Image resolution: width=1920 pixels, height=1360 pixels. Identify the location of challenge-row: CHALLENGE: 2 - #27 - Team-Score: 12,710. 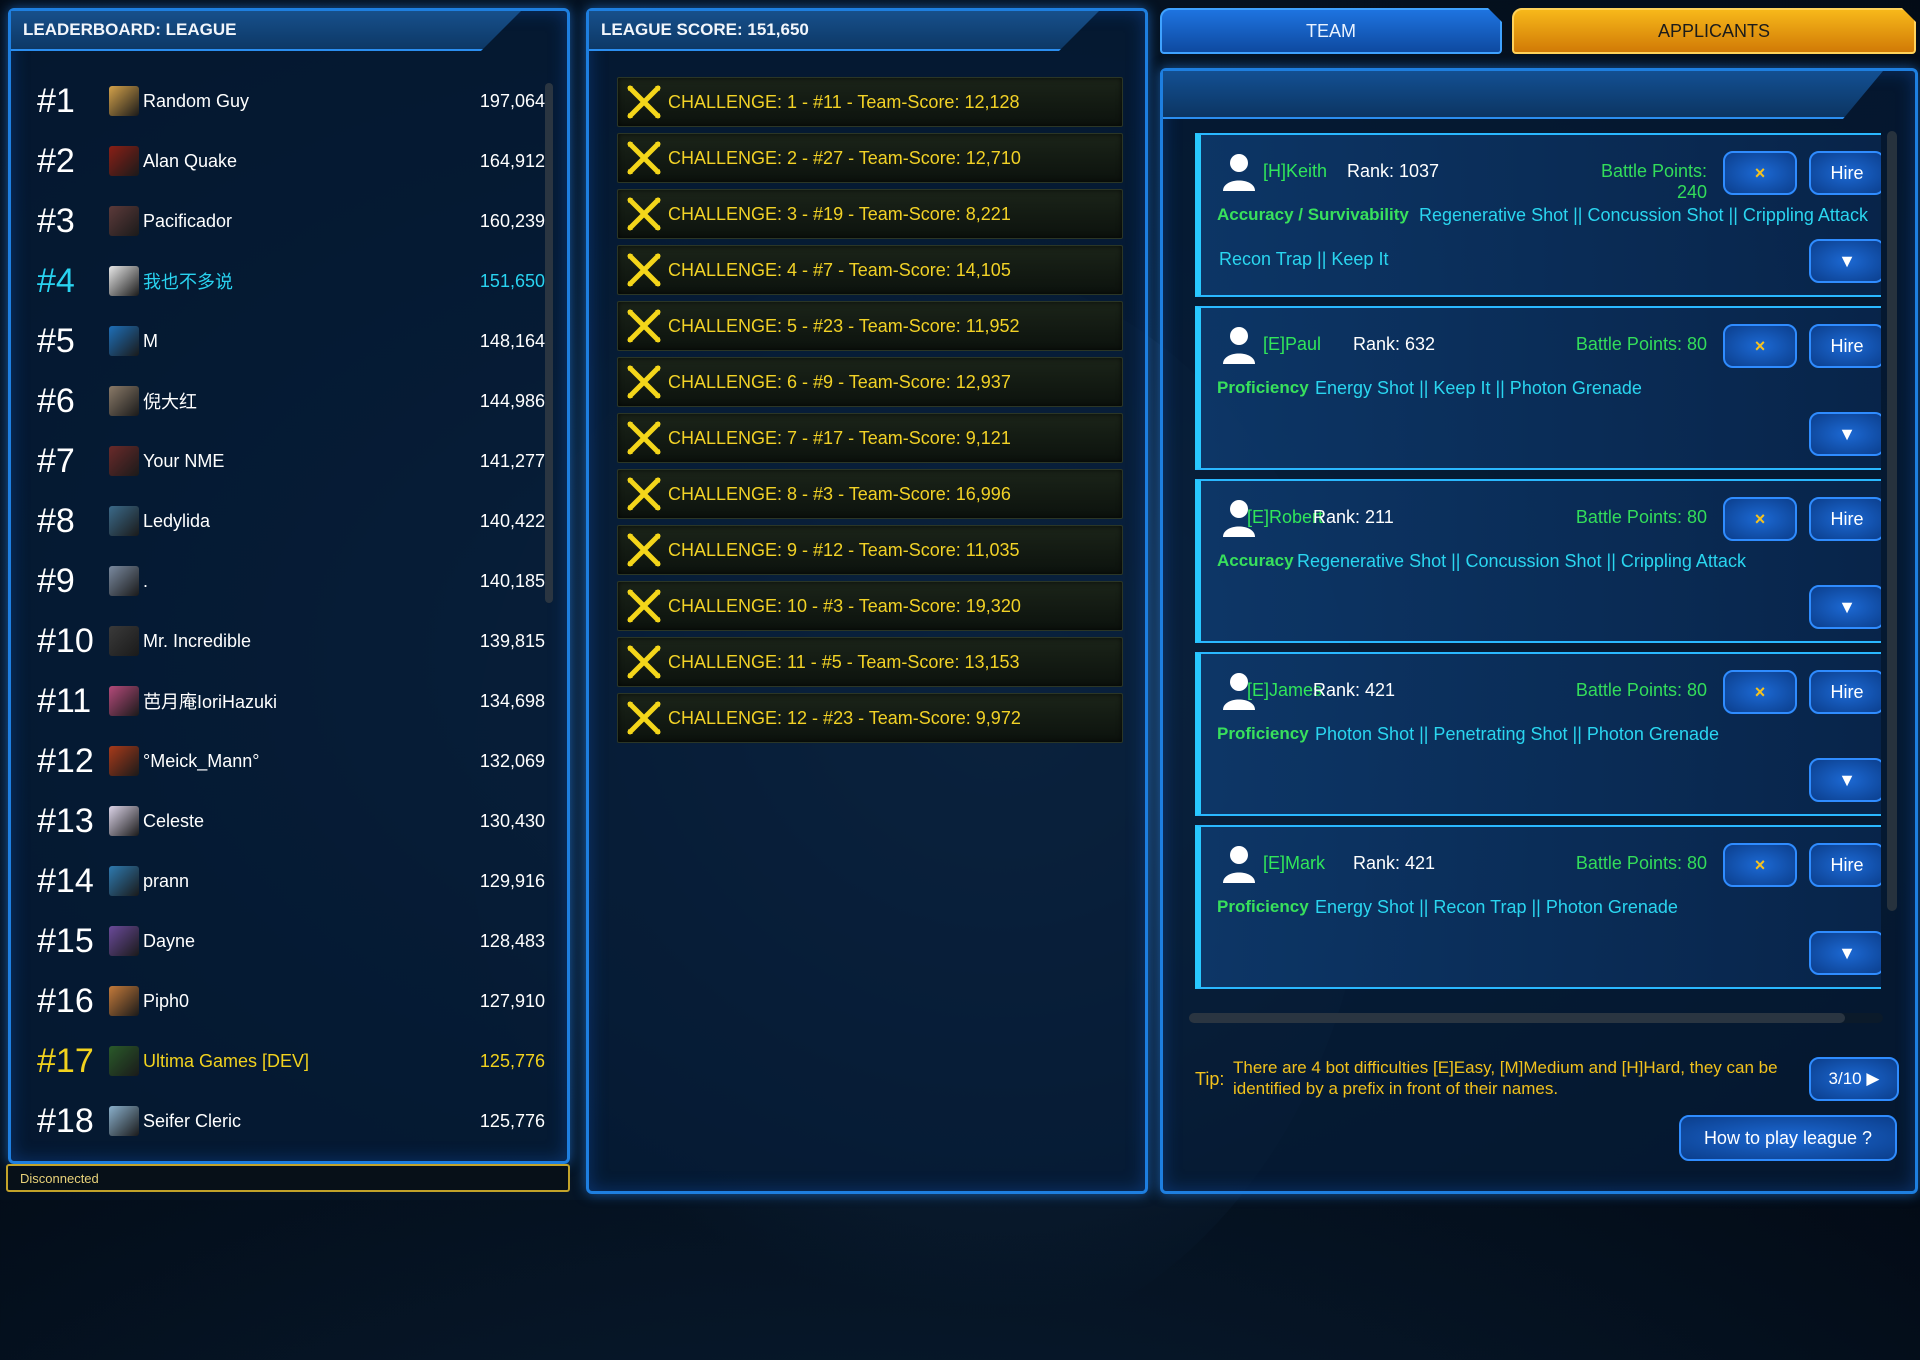
(870, 158).